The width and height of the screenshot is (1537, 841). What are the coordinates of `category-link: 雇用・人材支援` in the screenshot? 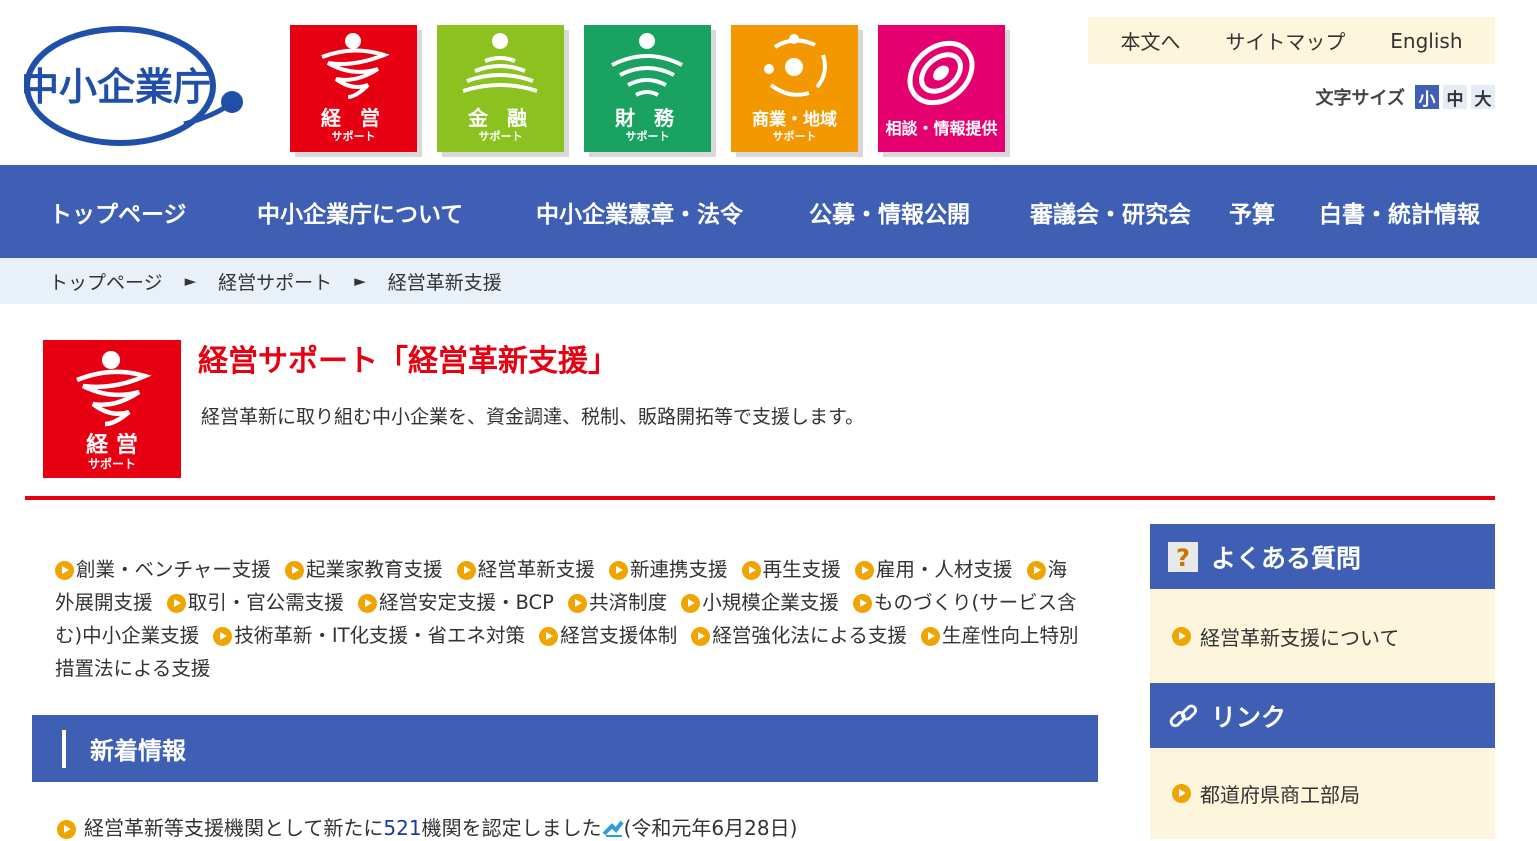 It's located at (933, 569).